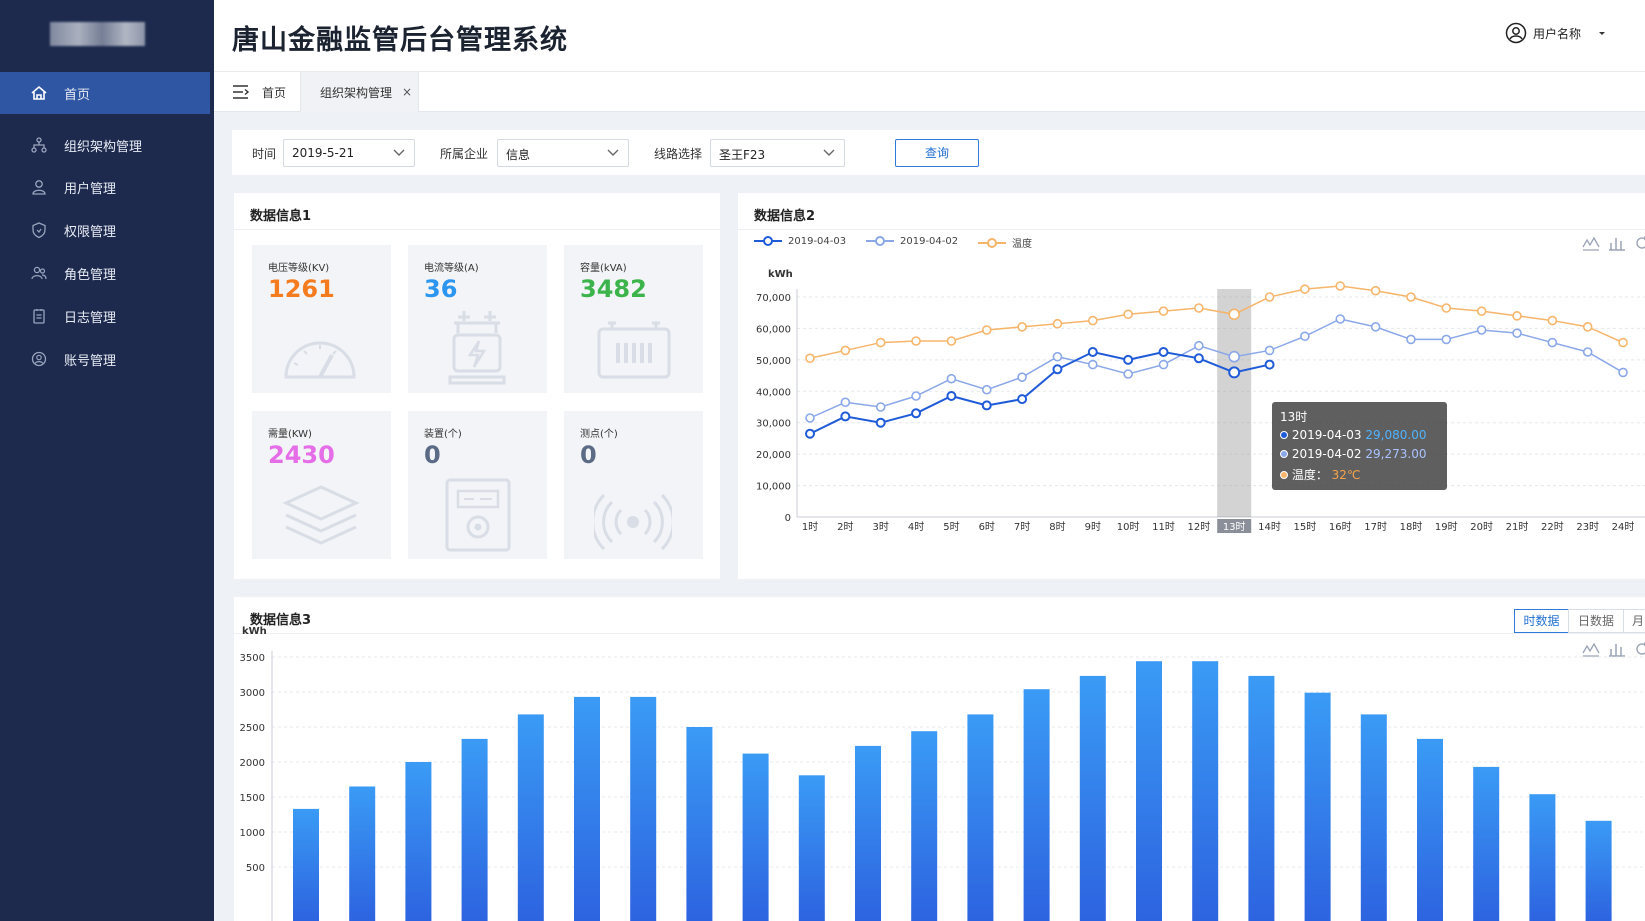 This screenshot has width=1645, height=921. Describe the element at coordinates (773, 455) in the screenshot. I see `y-tick-label: 20,000` at that location.